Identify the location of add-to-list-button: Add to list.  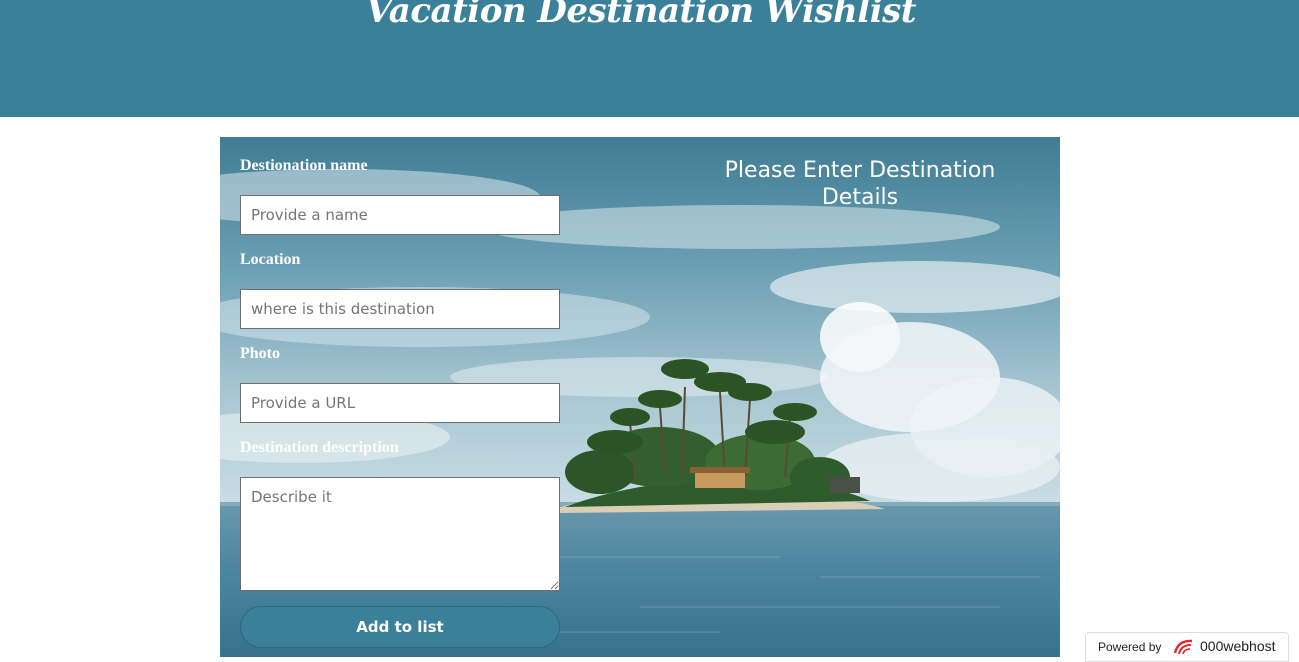
(400, 627).